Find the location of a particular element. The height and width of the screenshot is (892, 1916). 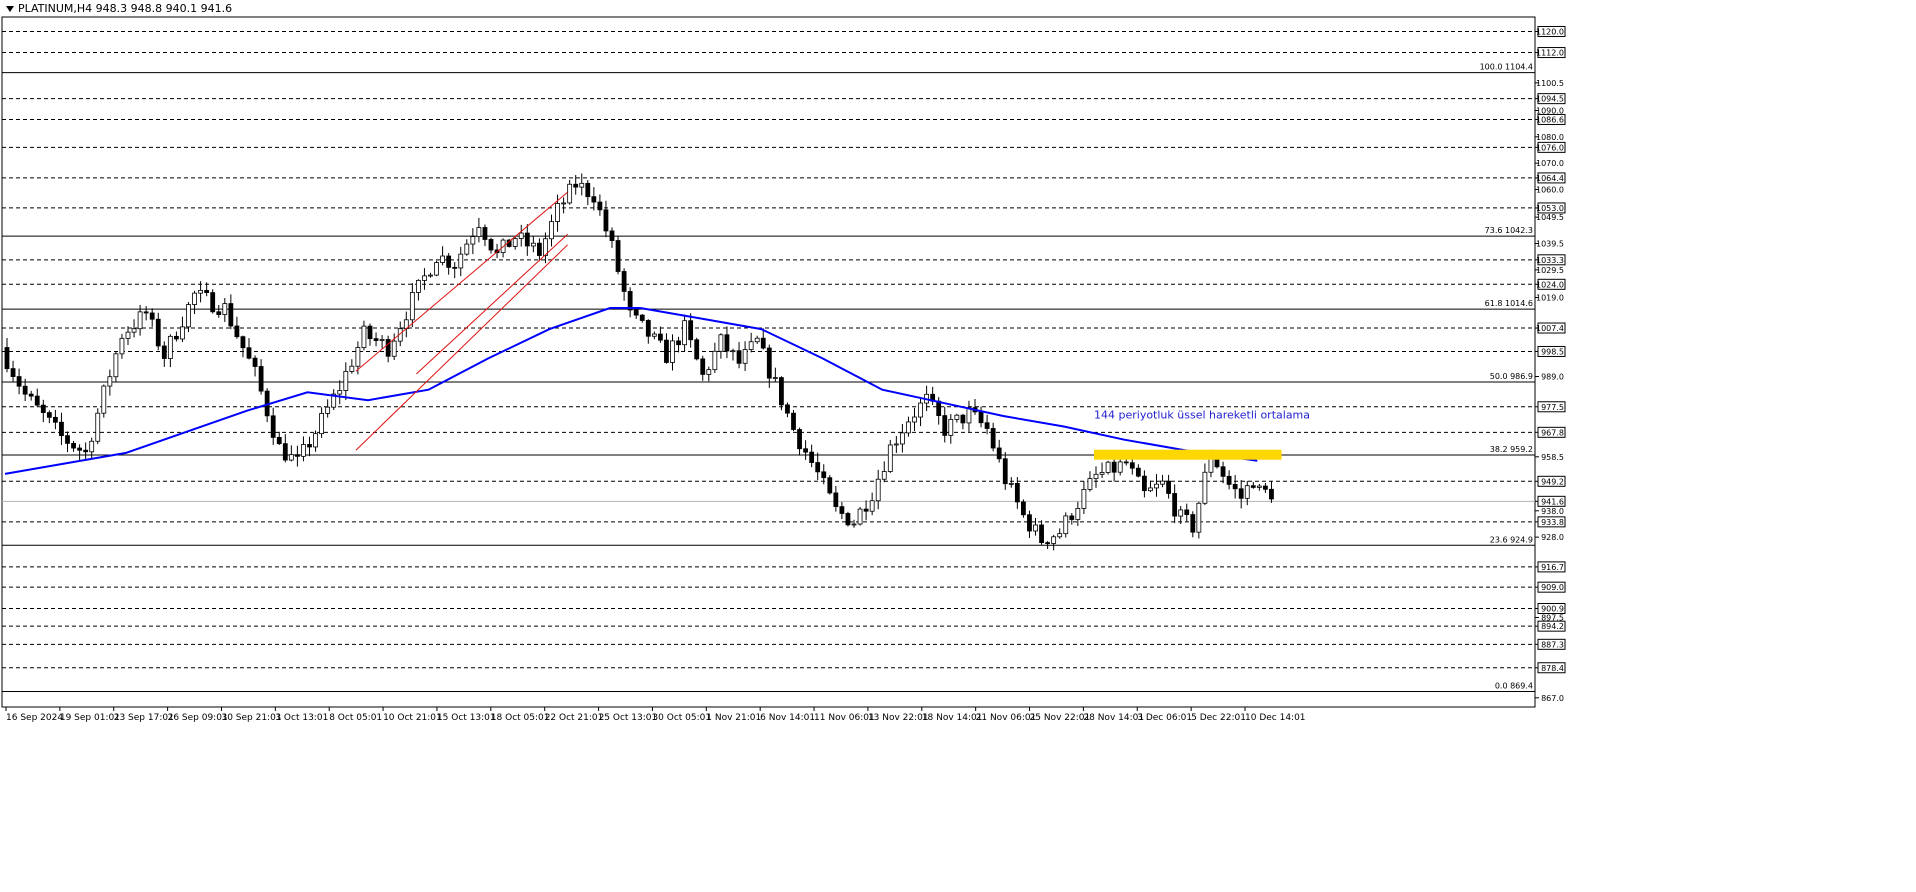

price-label: 967.8 is located at coordinates (1552, 432).